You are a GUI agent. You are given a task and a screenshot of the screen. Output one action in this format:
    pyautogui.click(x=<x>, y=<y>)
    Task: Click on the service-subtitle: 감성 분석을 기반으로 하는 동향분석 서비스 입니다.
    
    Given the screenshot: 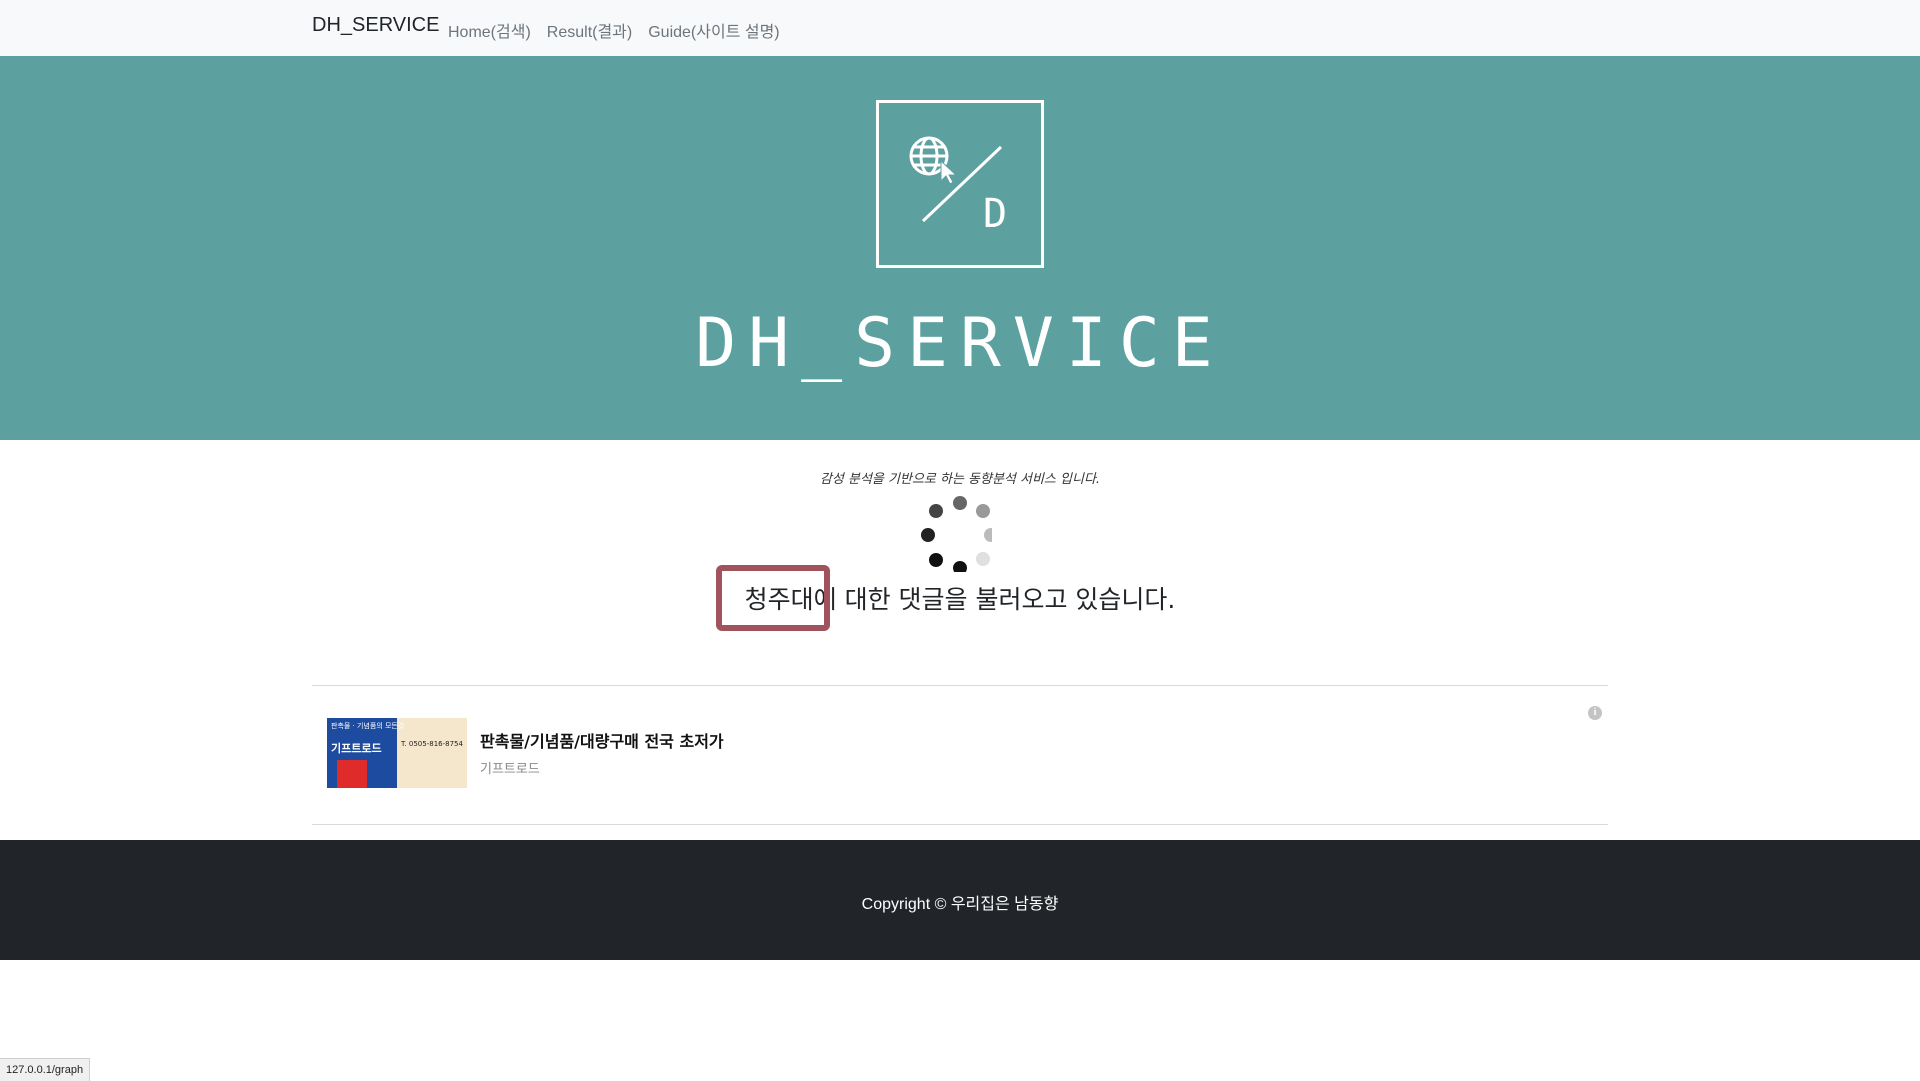 What is the action you would take?
    pyautogui.click(x=960, y=479)
    